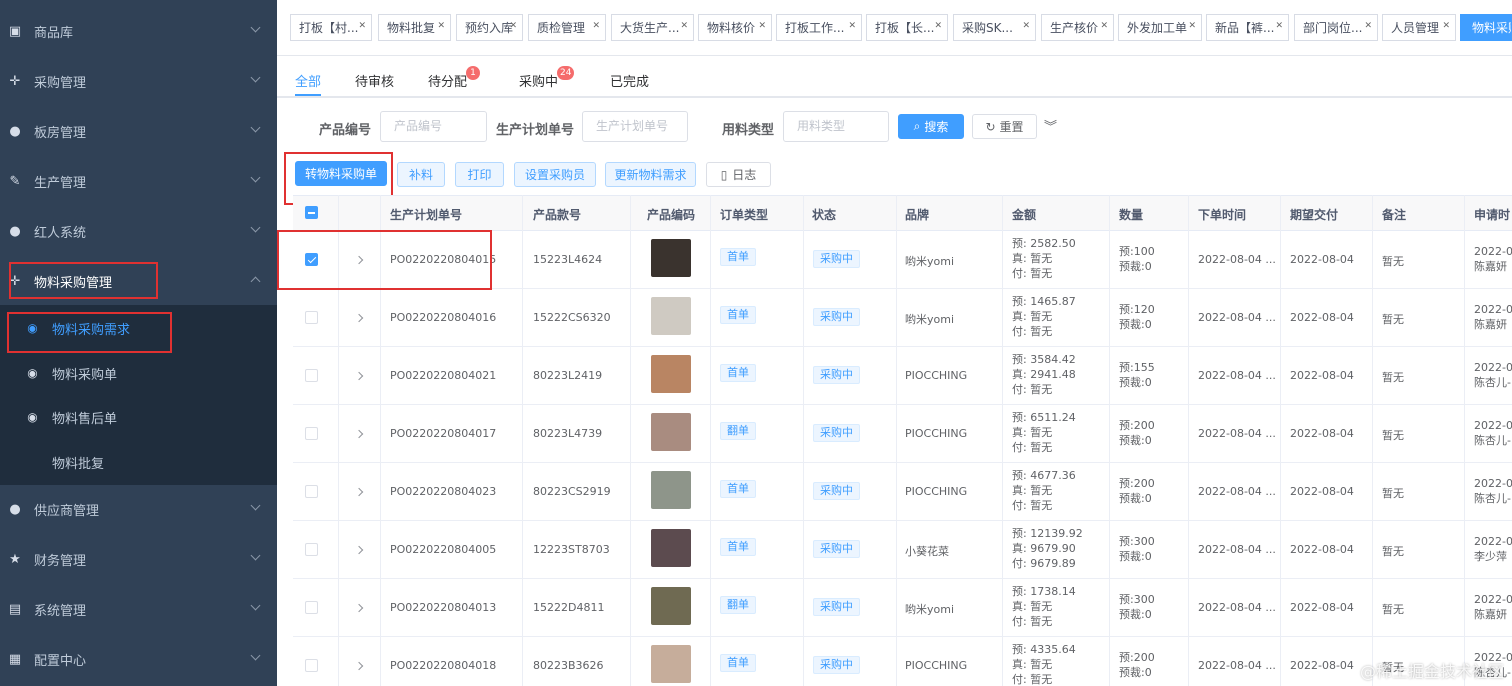 This screenshot has height=686, width=1512. Describe the element at coordinates (138, 81) in the screenshot. I see `sidebar-item-purchase: ✛ 采购管理` at that location.